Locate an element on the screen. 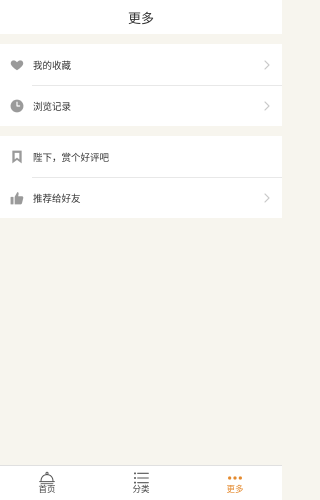 The width and height of the screenshot is (320, 500). heart-icon is located at coordinates (17, 65).